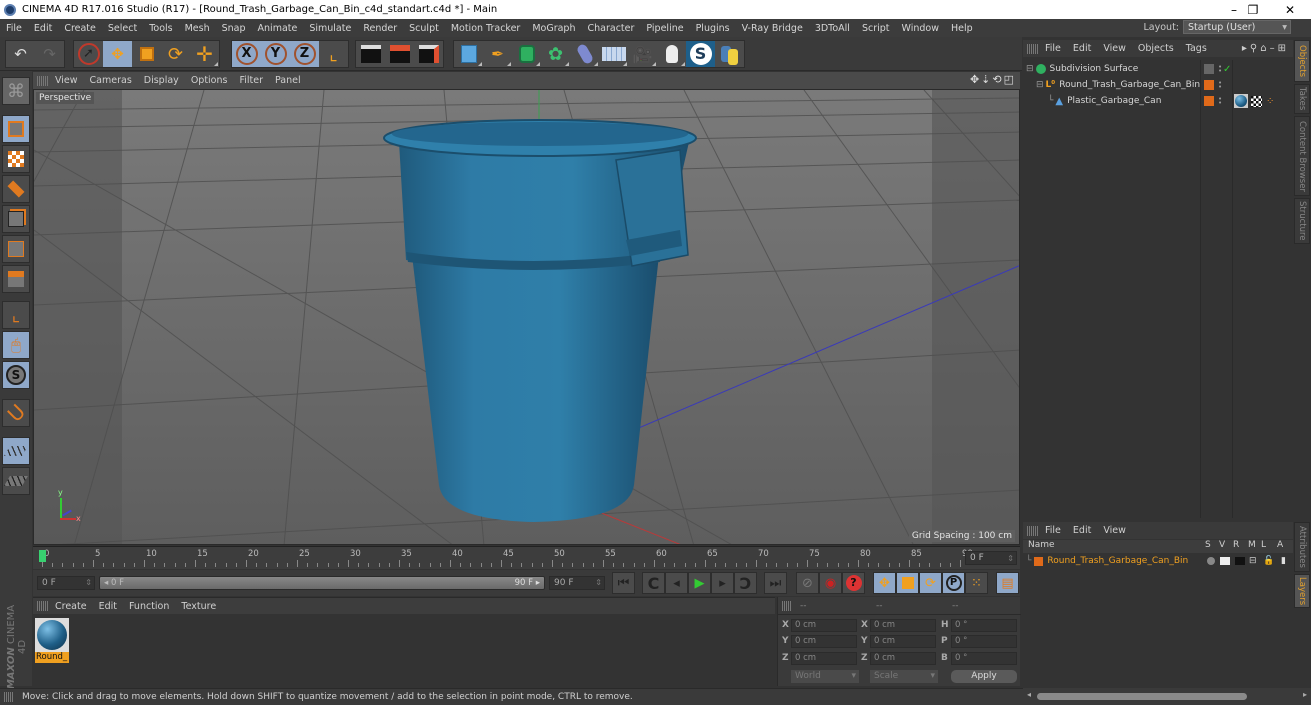 This screenshot has width=1311, height=705. I want to click on z-axis-lock-icon: Z, so click(304, 54).